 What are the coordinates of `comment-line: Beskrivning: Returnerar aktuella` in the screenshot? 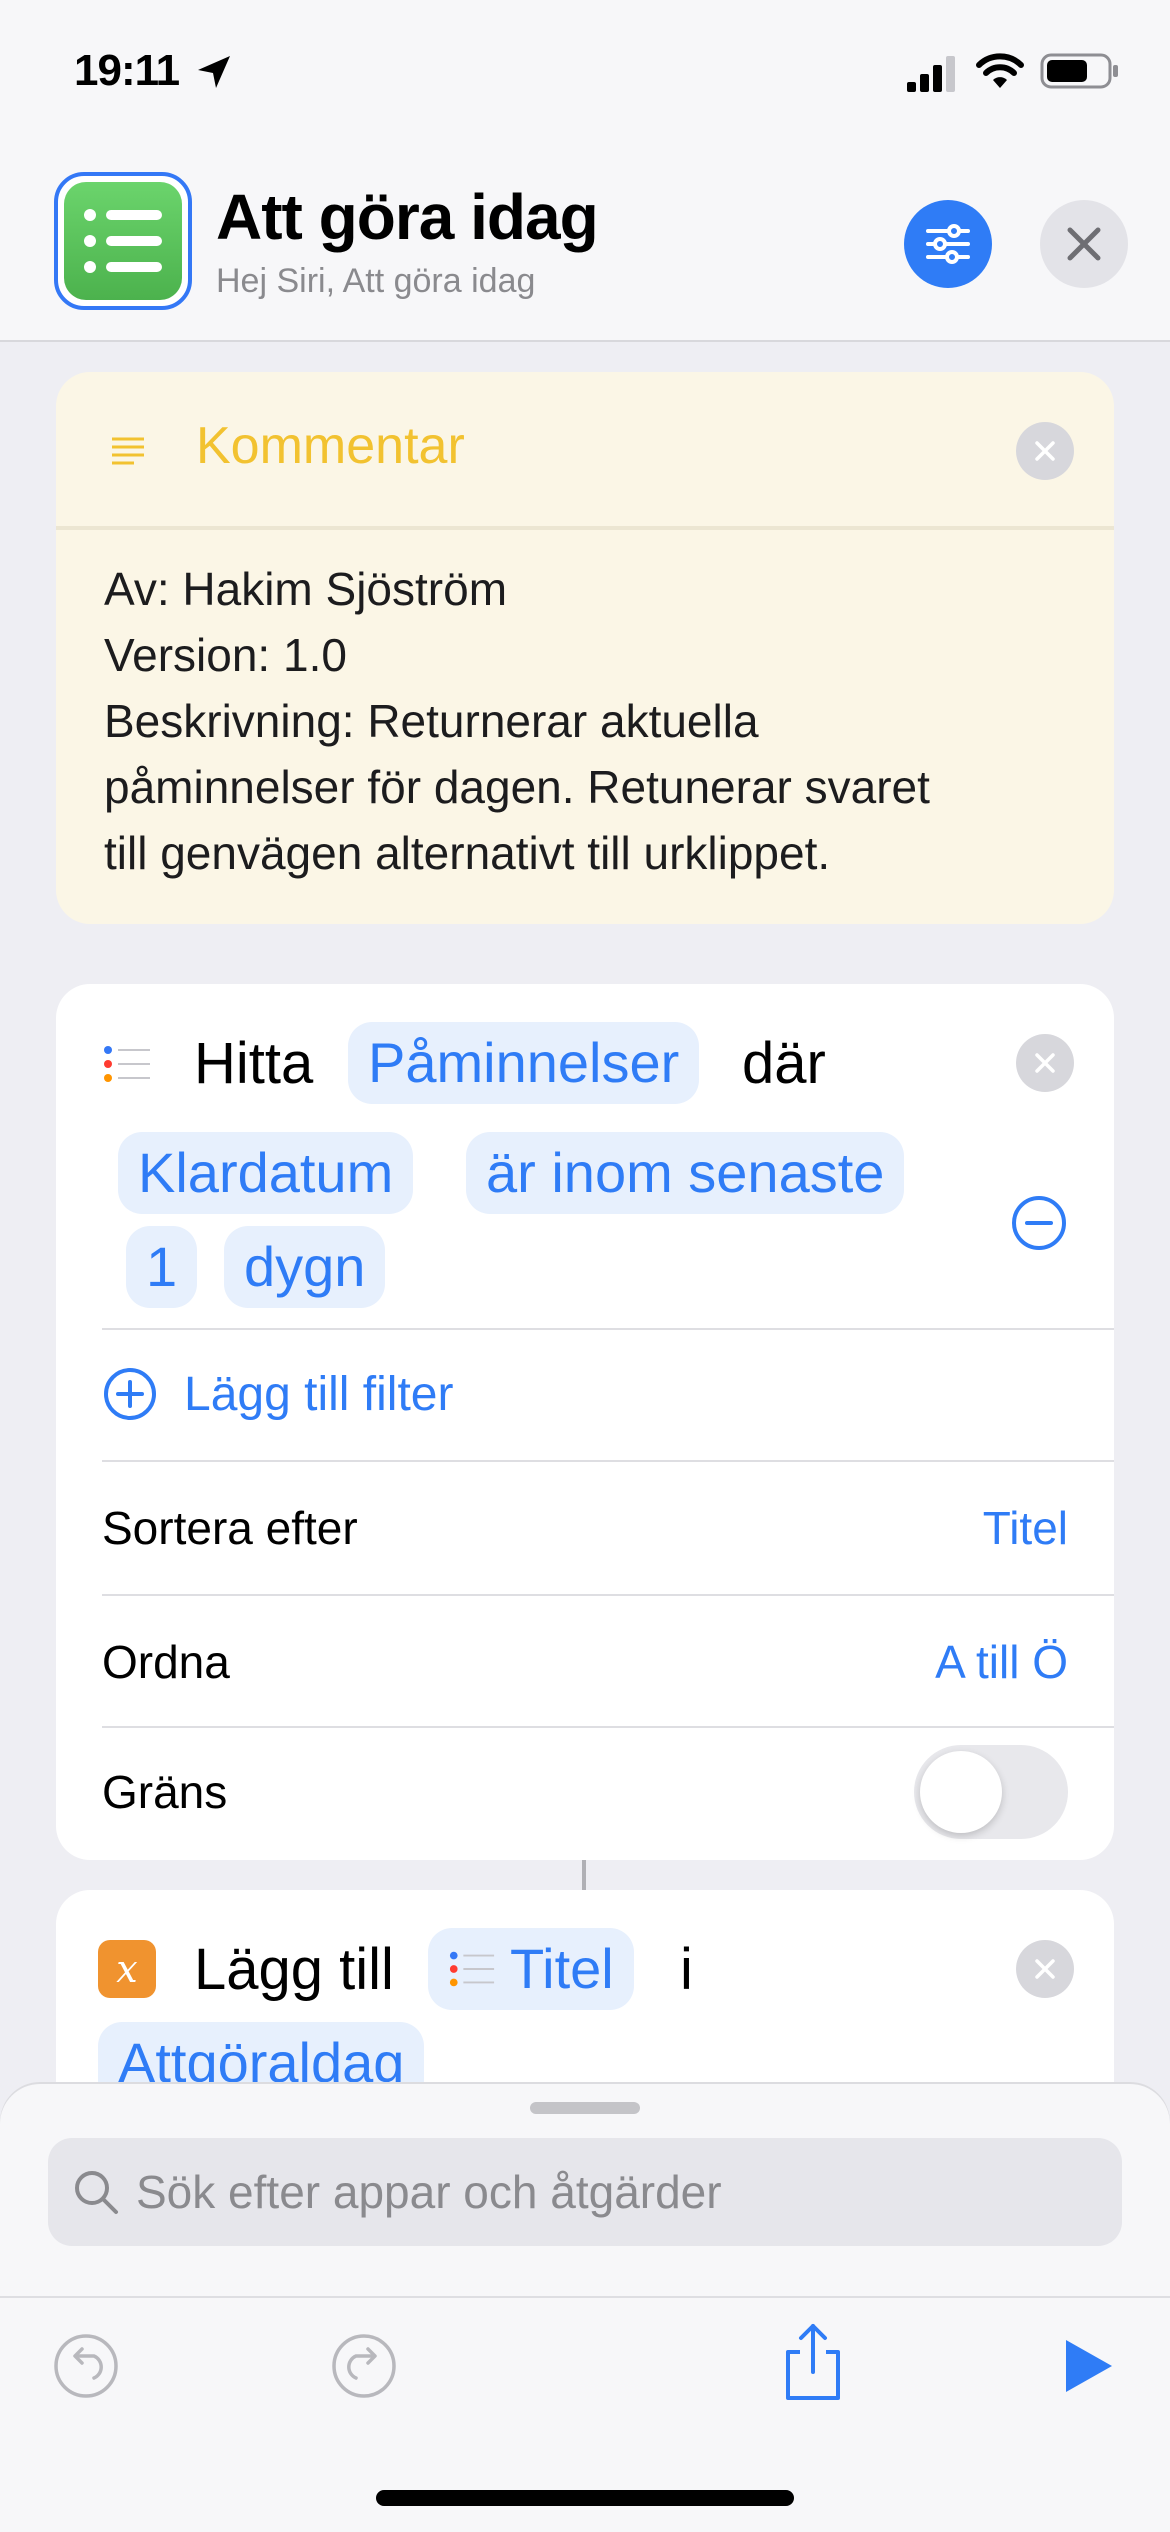 It's located at (431, 721).